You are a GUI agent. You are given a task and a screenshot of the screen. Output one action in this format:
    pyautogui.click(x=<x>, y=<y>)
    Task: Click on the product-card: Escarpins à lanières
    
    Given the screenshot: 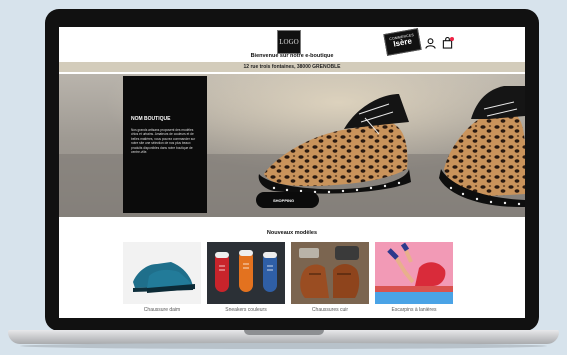 What is the action you would take?
    pyautogui.click(x=414, y=280)
    